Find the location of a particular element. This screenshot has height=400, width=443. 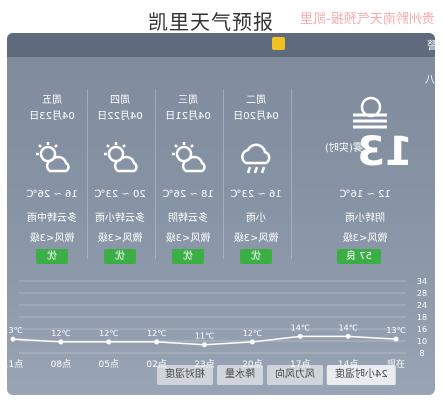

y-tick-label: 8 is located at coordinates (421, 353).